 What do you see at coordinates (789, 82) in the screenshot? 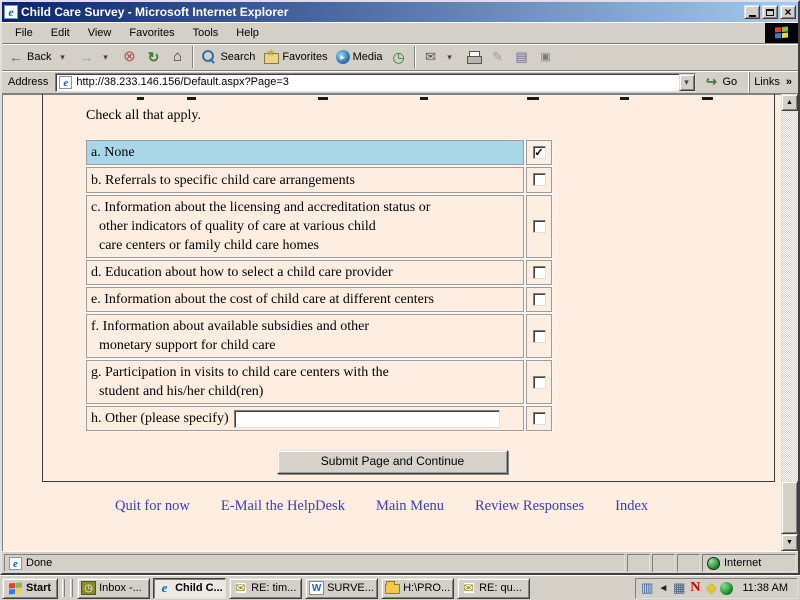
I see `links-chevron-icon: »` at bounding box center [789, 82].